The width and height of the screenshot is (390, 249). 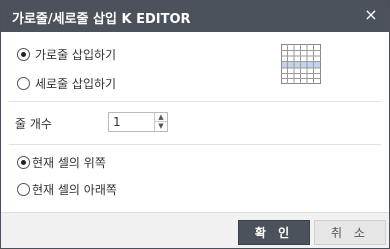 What do you see at coordinates (160, 126) in the screenshot?
I see `decrement-icon: ▼` at bounding box center [160, 126].